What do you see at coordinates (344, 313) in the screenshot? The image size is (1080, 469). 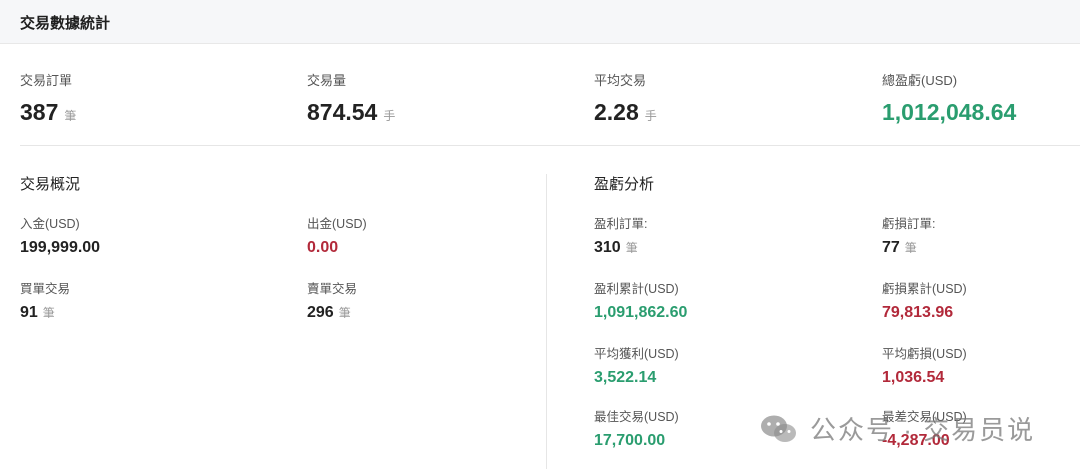 I see `sell-unit: 筆` at bounding box center [344, 313].